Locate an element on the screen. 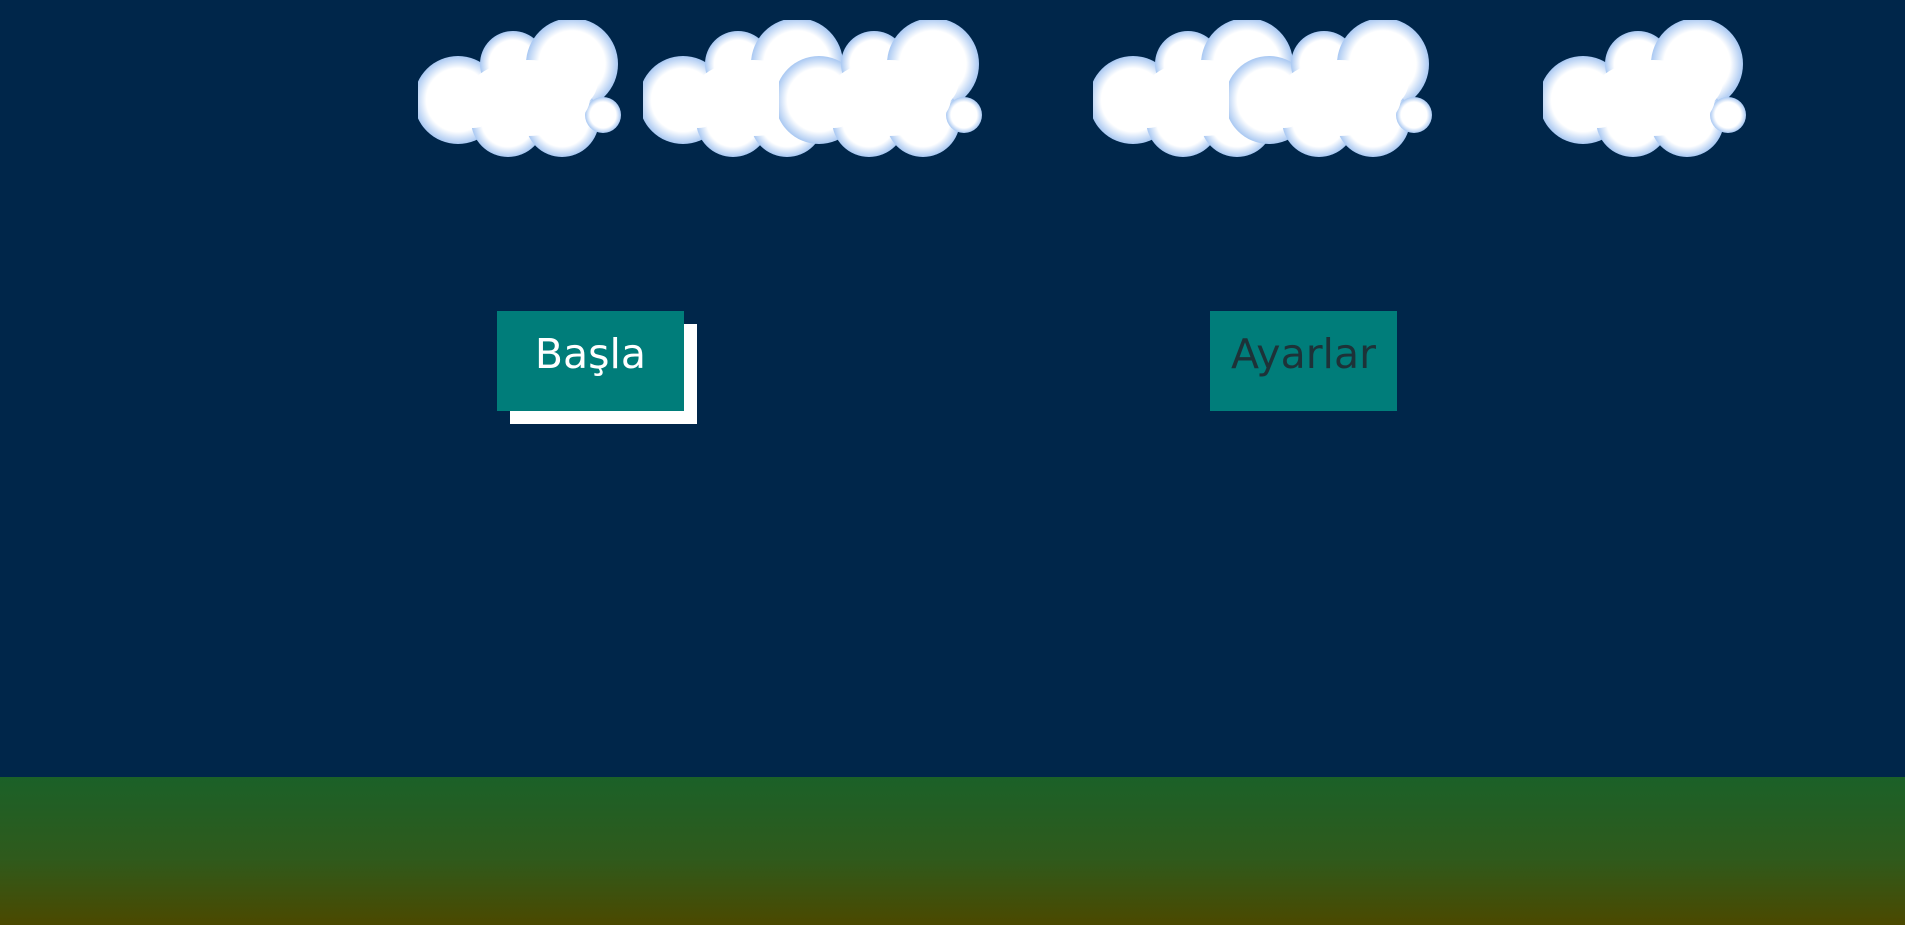  start-button: Başla is located at coordinates (590, 361).